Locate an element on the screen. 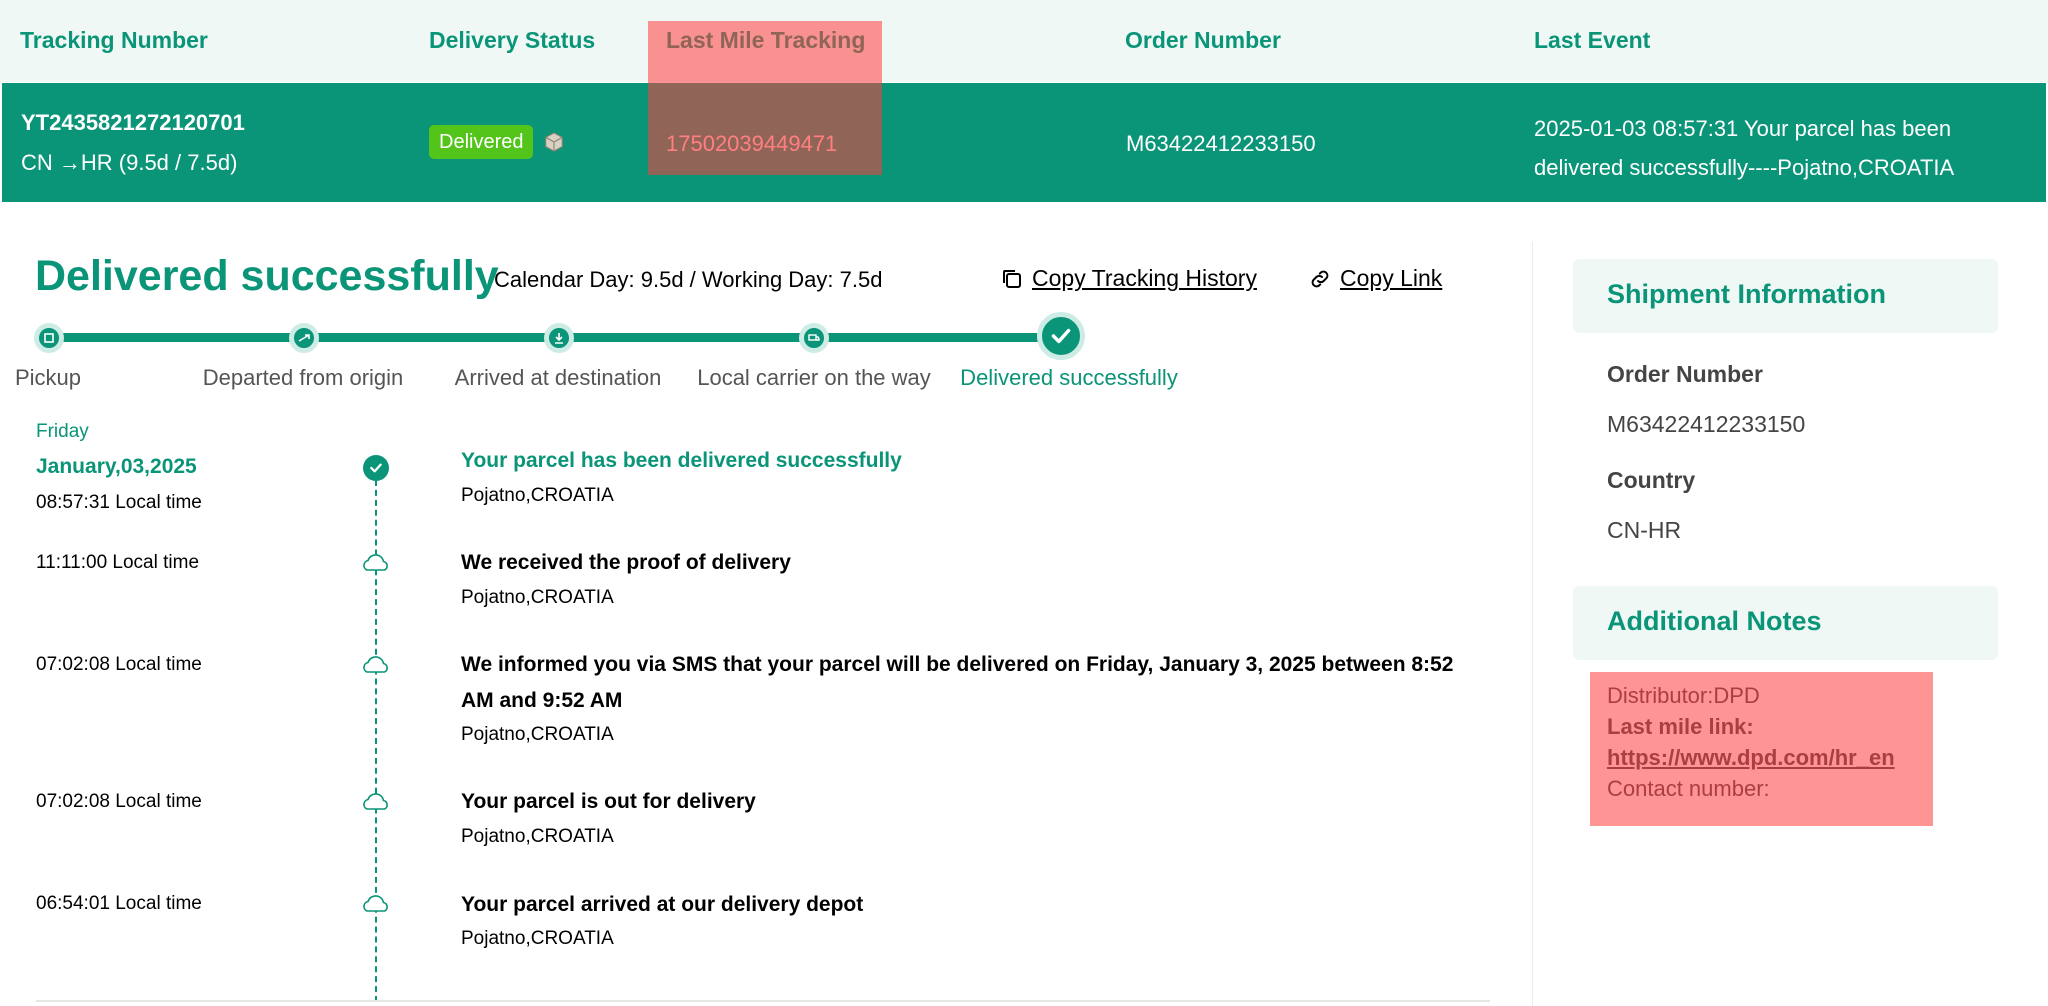  copy-link-button: Copy Link is located at coordinates (1375, 278).